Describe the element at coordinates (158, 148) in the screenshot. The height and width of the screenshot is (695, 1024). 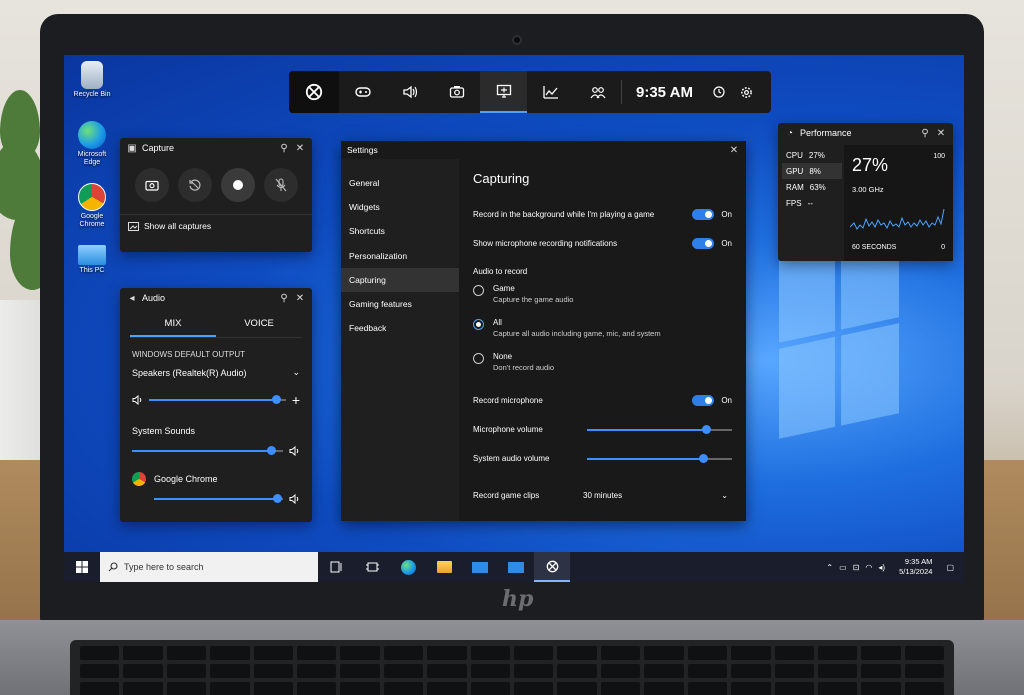
I see `capture-title: Capture` at that location.